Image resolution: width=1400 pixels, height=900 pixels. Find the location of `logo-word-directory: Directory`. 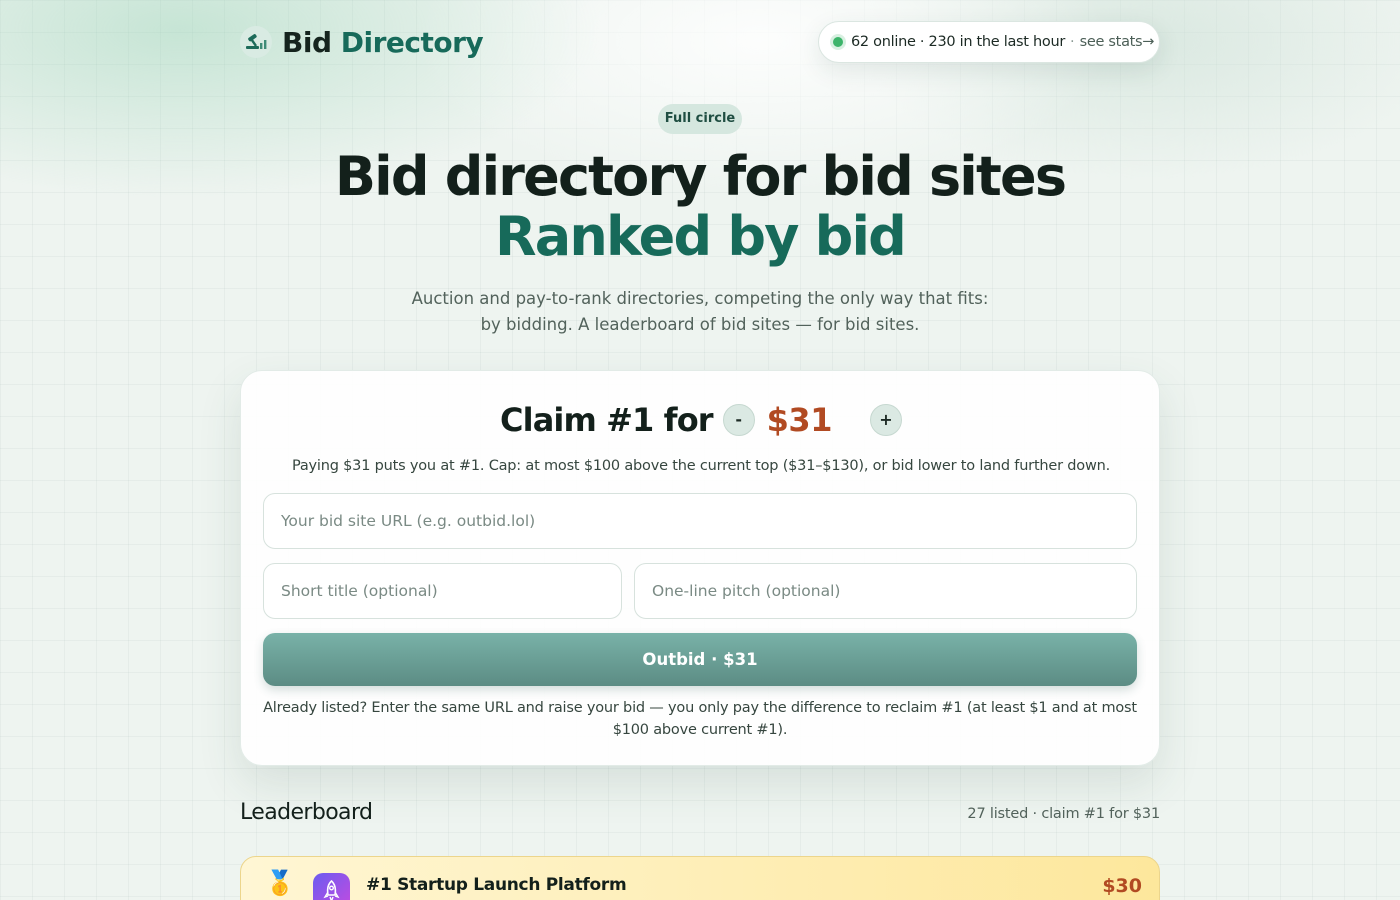

logo-word-directory: Directory is located at coordinates (412, 42).